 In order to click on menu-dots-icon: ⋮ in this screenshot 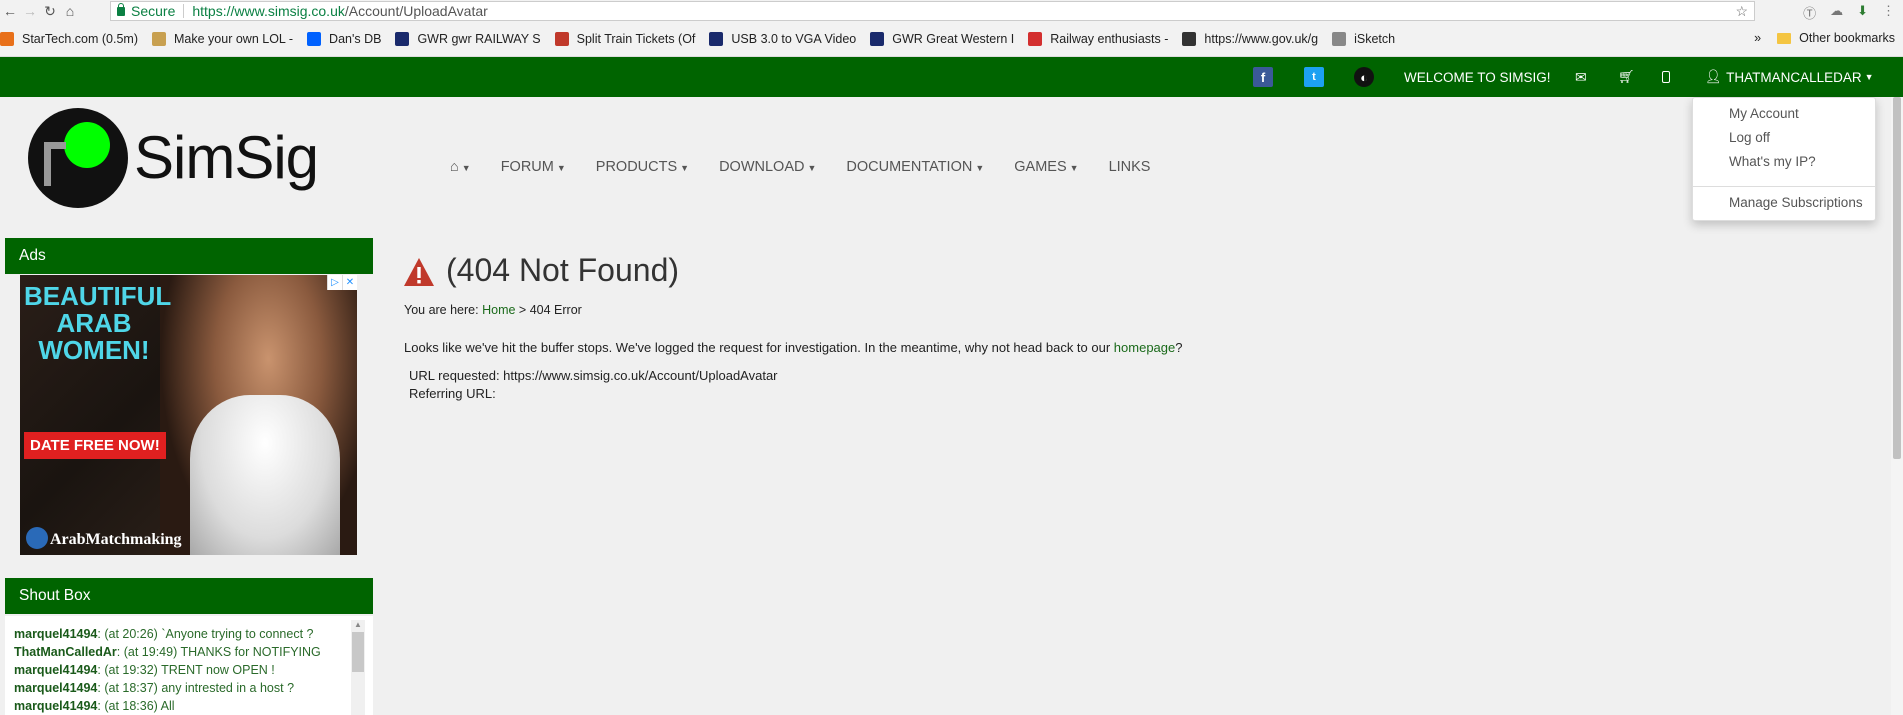, I will do `click(1888, 12)`.